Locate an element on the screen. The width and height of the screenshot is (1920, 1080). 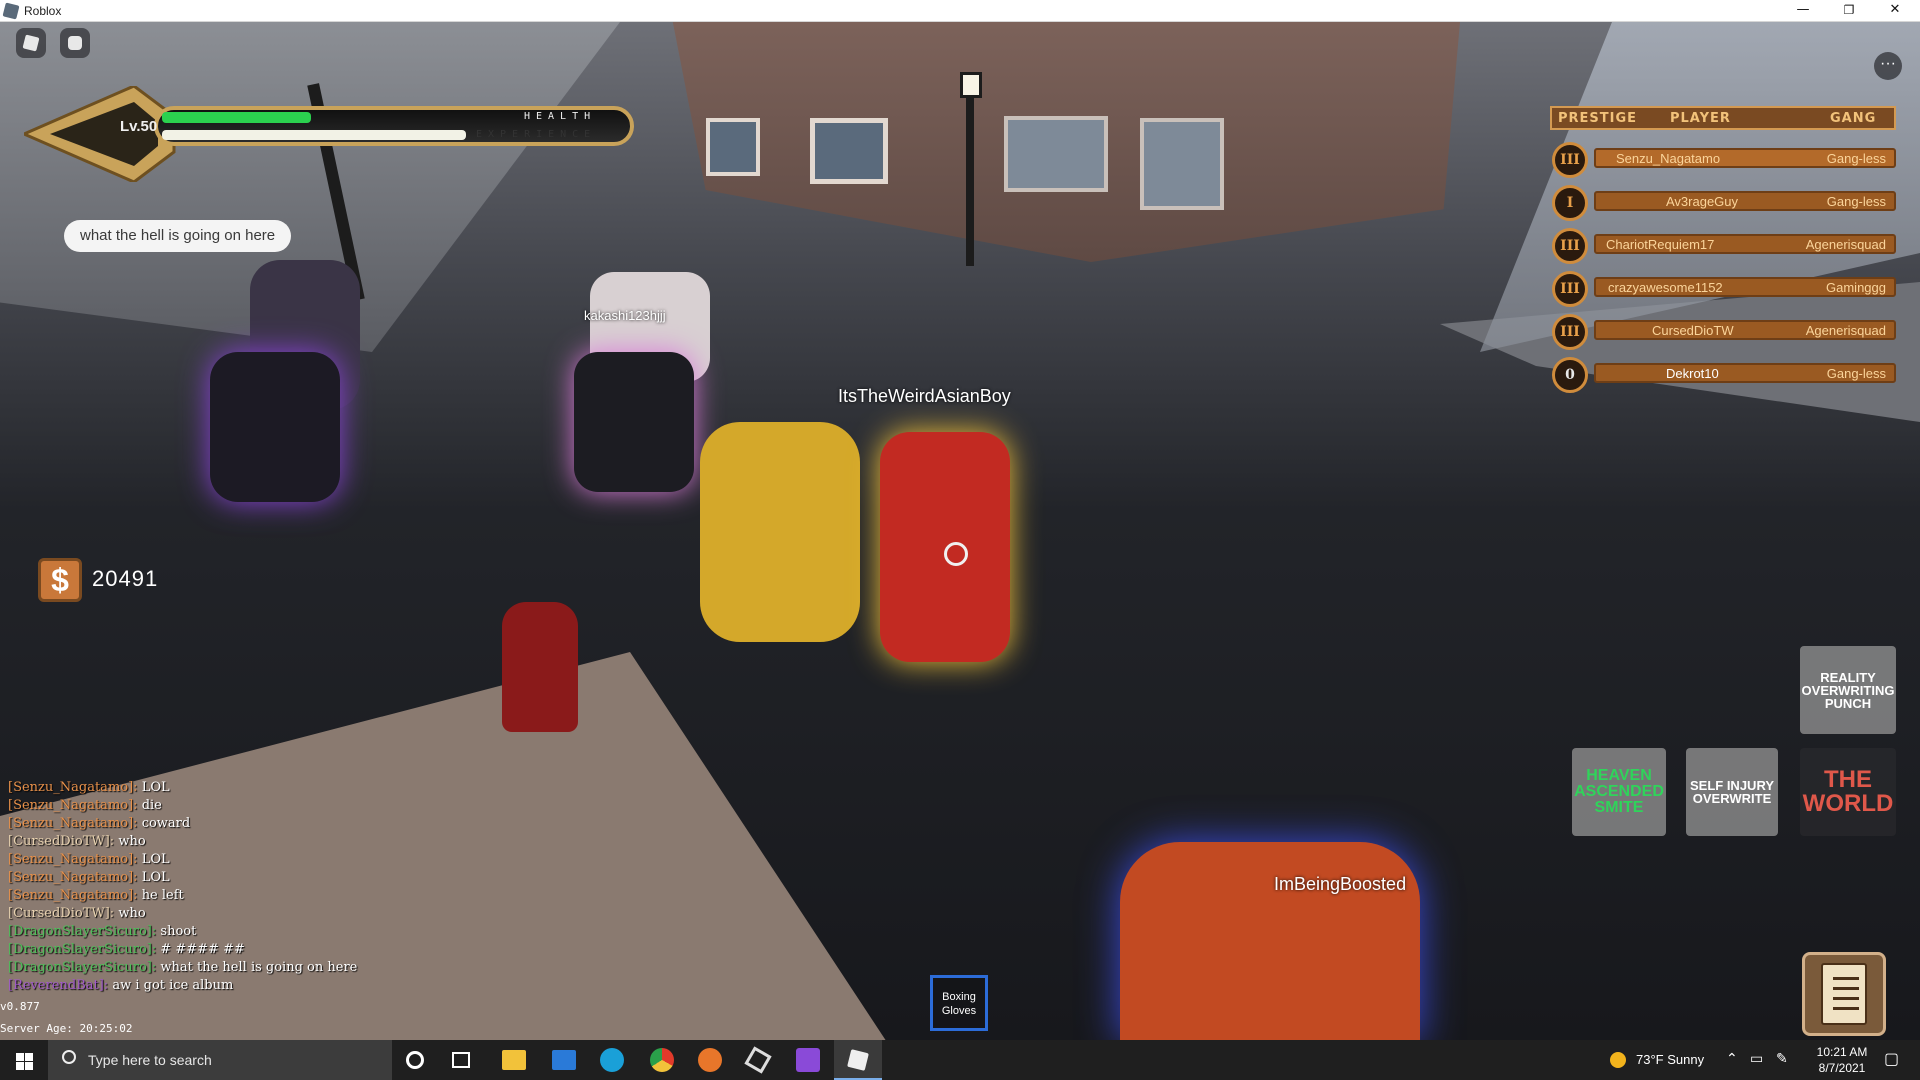
chrome-icon is located at coordinates (662, 1060).